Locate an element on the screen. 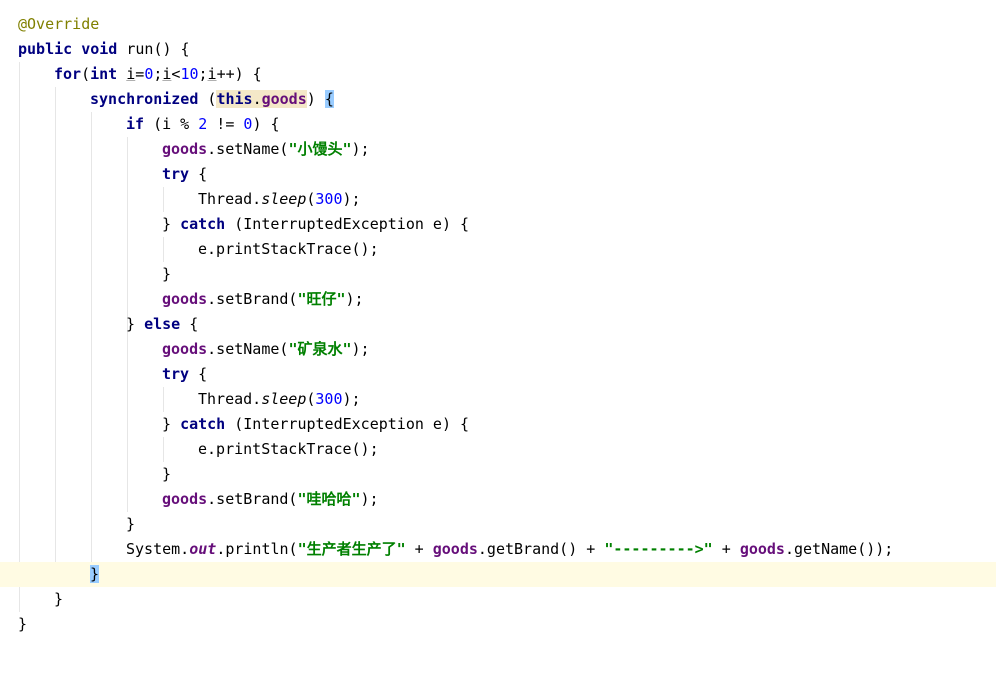 Image resolution: width=996 pixels, height=687 pixels. keyword-token: for is located at coordinates (68, 74).